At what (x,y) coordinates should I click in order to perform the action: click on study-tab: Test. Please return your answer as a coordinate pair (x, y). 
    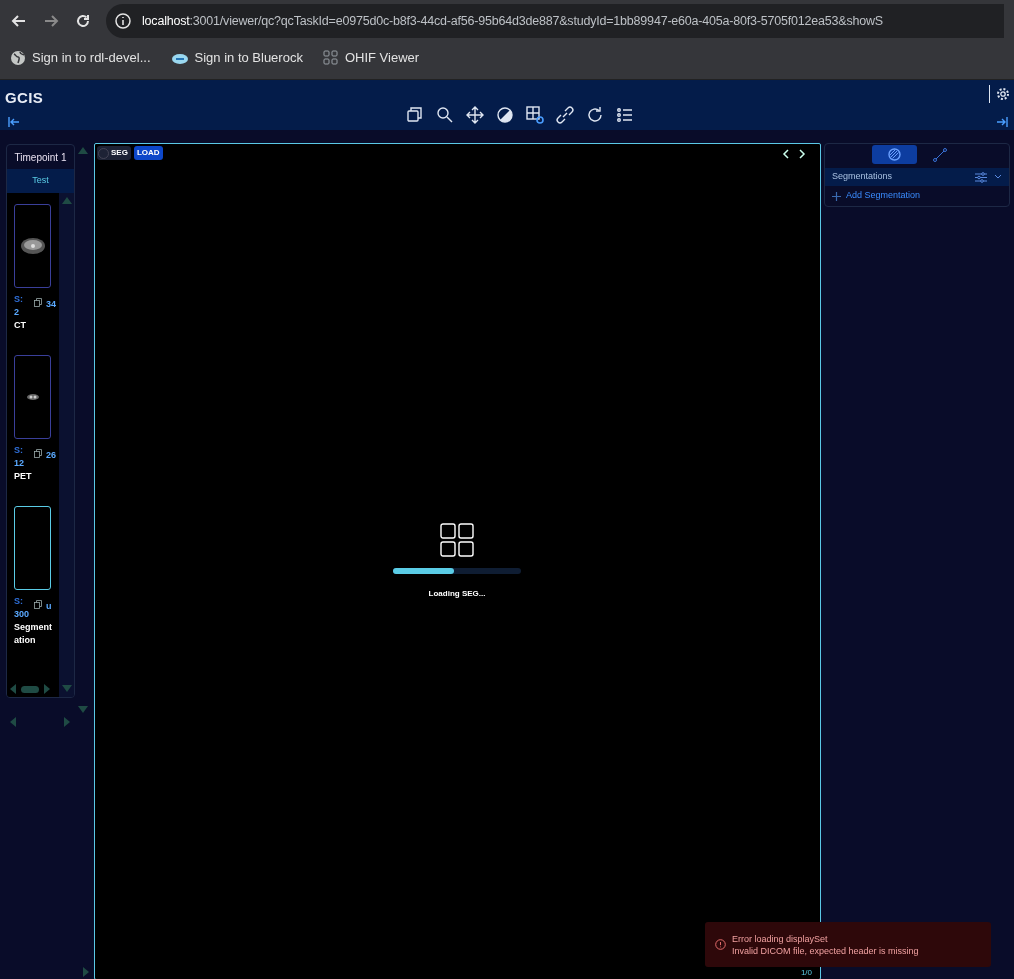
    Looking at the image, I should click on (40, 181).